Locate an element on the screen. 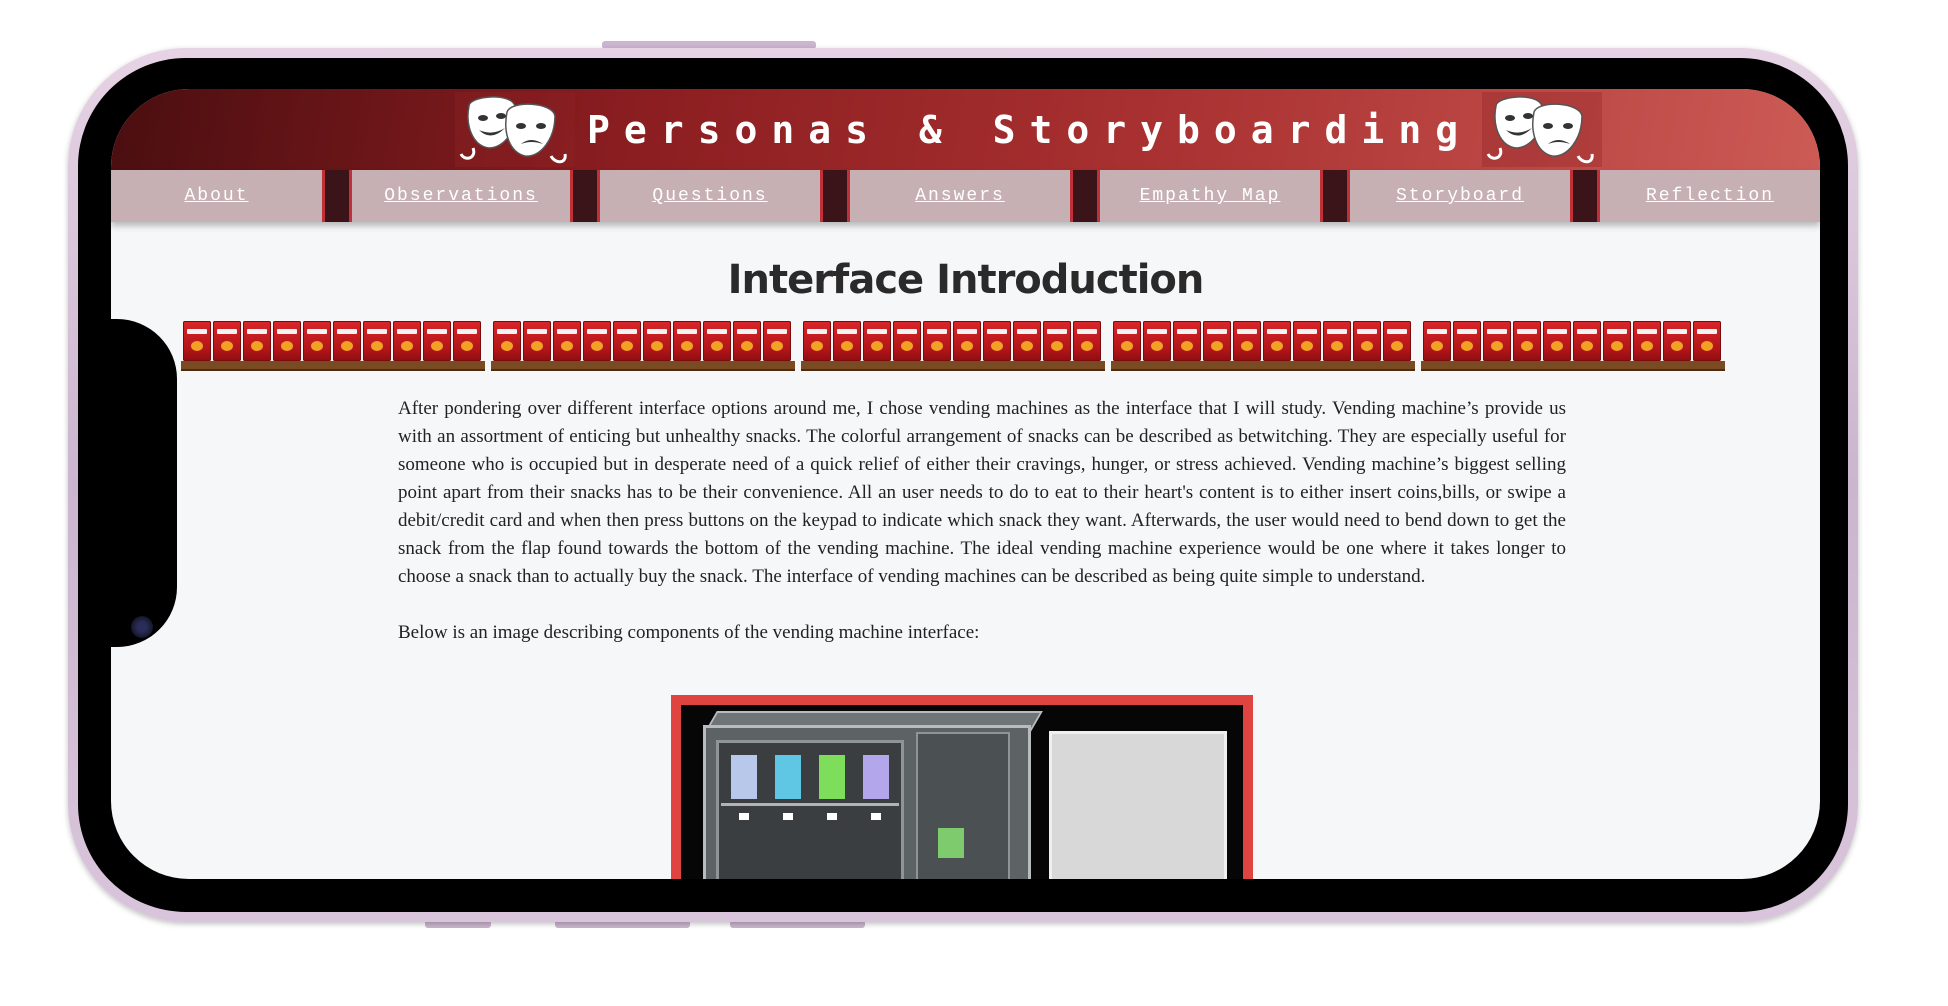 Image resolution: width=1948 pixels, height=1006 pixels. site-header: Personas & Storyboarding is located at coordinates (965, 129).